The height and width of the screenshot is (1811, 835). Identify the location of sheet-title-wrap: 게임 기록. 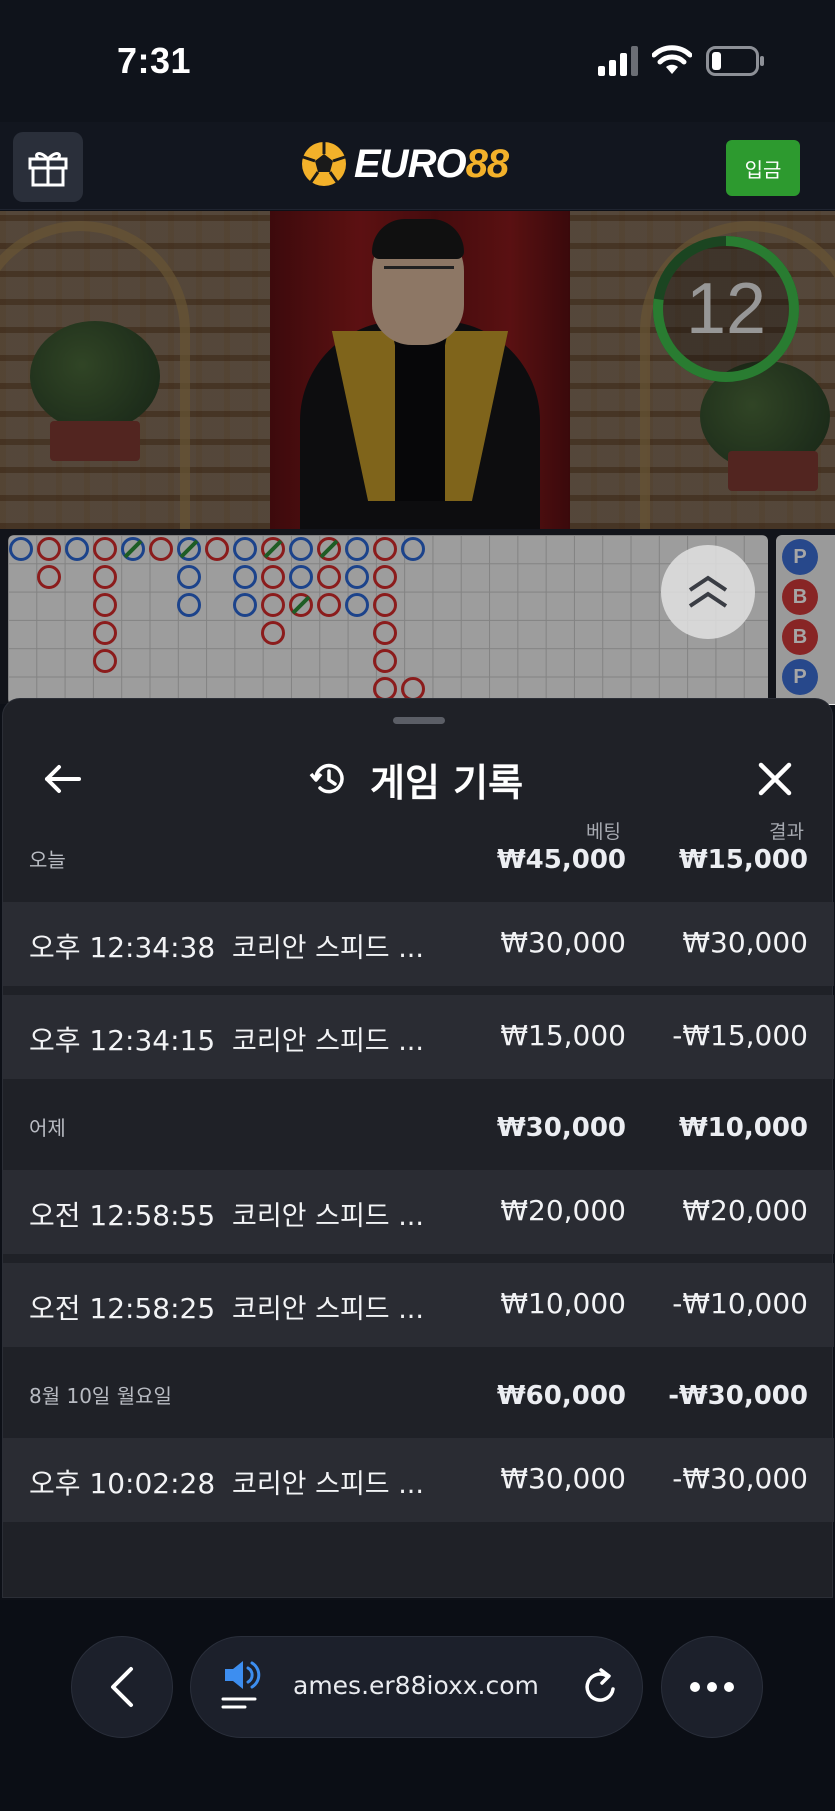
(415, 779).